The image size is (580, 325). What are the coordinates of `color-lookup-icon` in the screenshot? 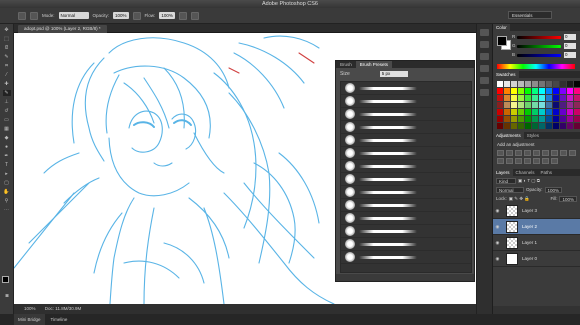 It's located at (509, 161).